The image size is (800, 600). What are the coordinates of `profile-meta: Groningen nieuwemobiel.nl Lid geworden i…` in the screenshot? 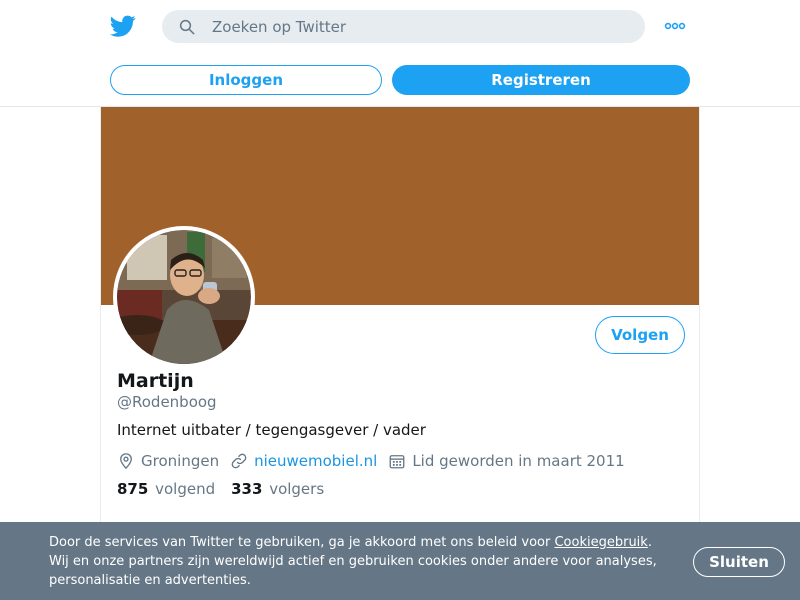 It's located at (376, 461).